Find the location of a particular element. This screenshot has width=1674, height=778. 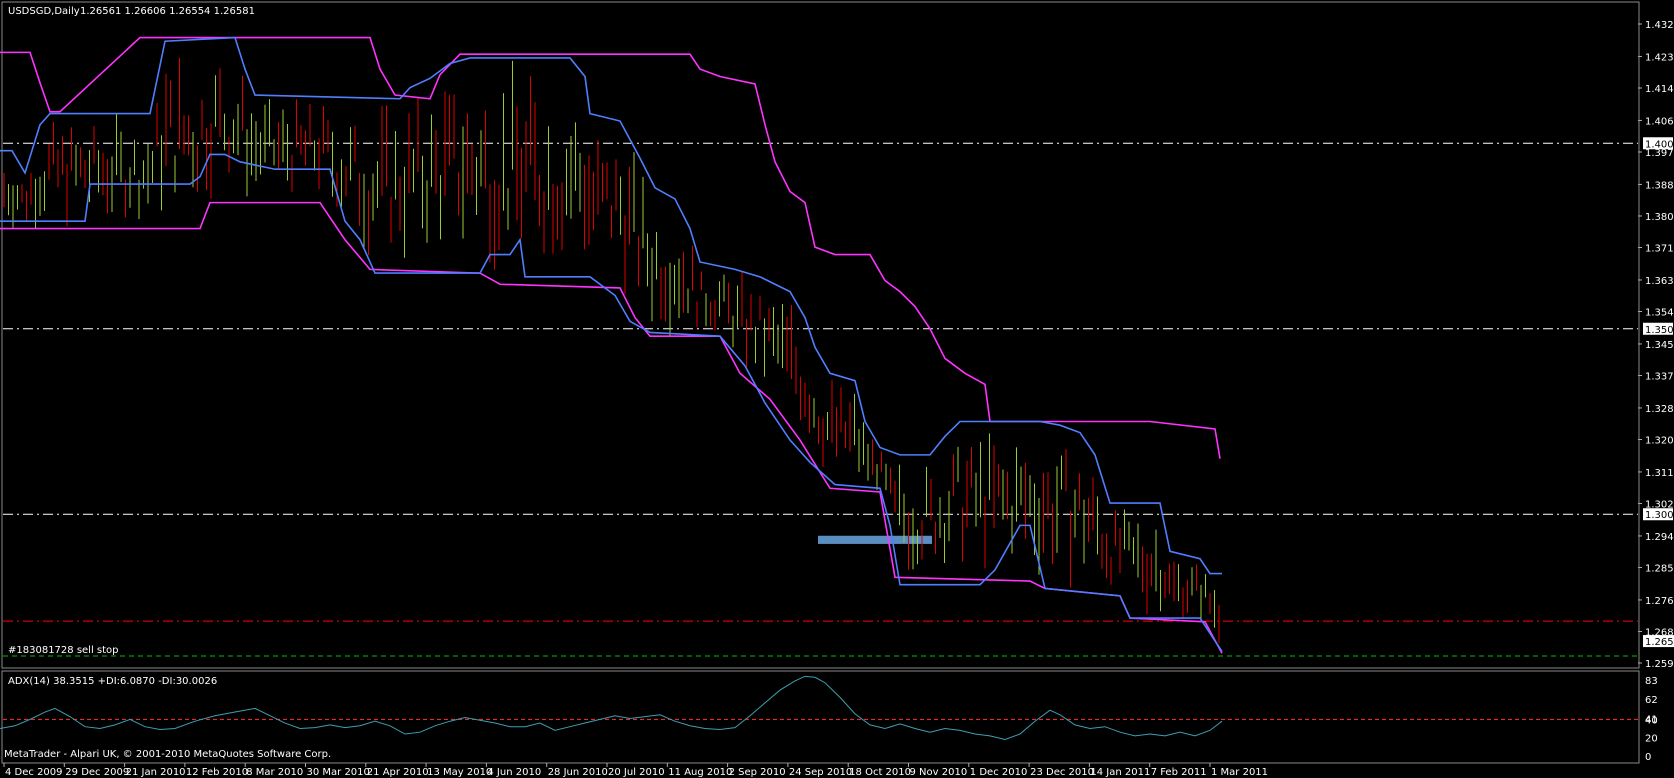

price-tick-label: 1.29415 is located at coordinates (1659, 537).